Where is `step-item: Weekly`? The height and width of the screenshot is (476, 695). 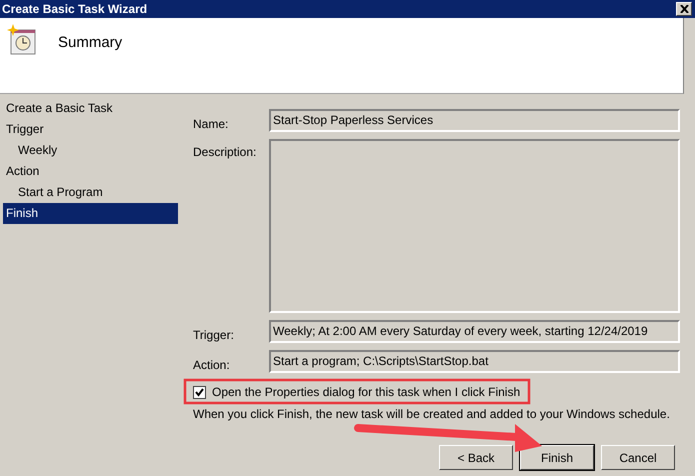 step-item: Weekly is located at coordinates (90, 150).